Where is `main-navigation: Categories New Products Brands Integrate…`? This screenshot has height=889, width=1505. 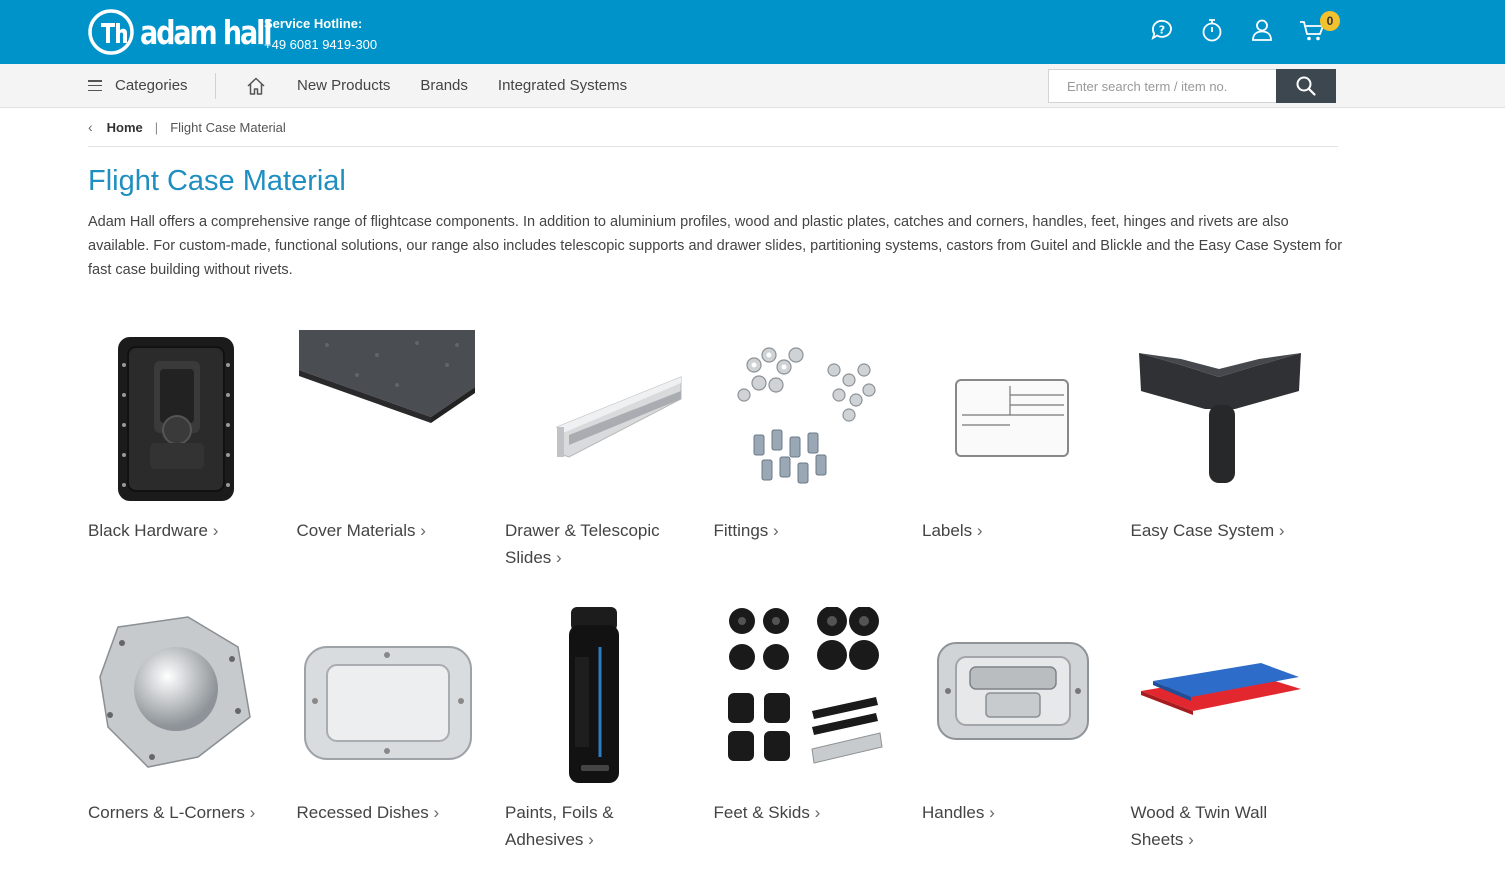 main-navigation: Categories New Products Brands Integrate… is located at coordinates (752, 86).